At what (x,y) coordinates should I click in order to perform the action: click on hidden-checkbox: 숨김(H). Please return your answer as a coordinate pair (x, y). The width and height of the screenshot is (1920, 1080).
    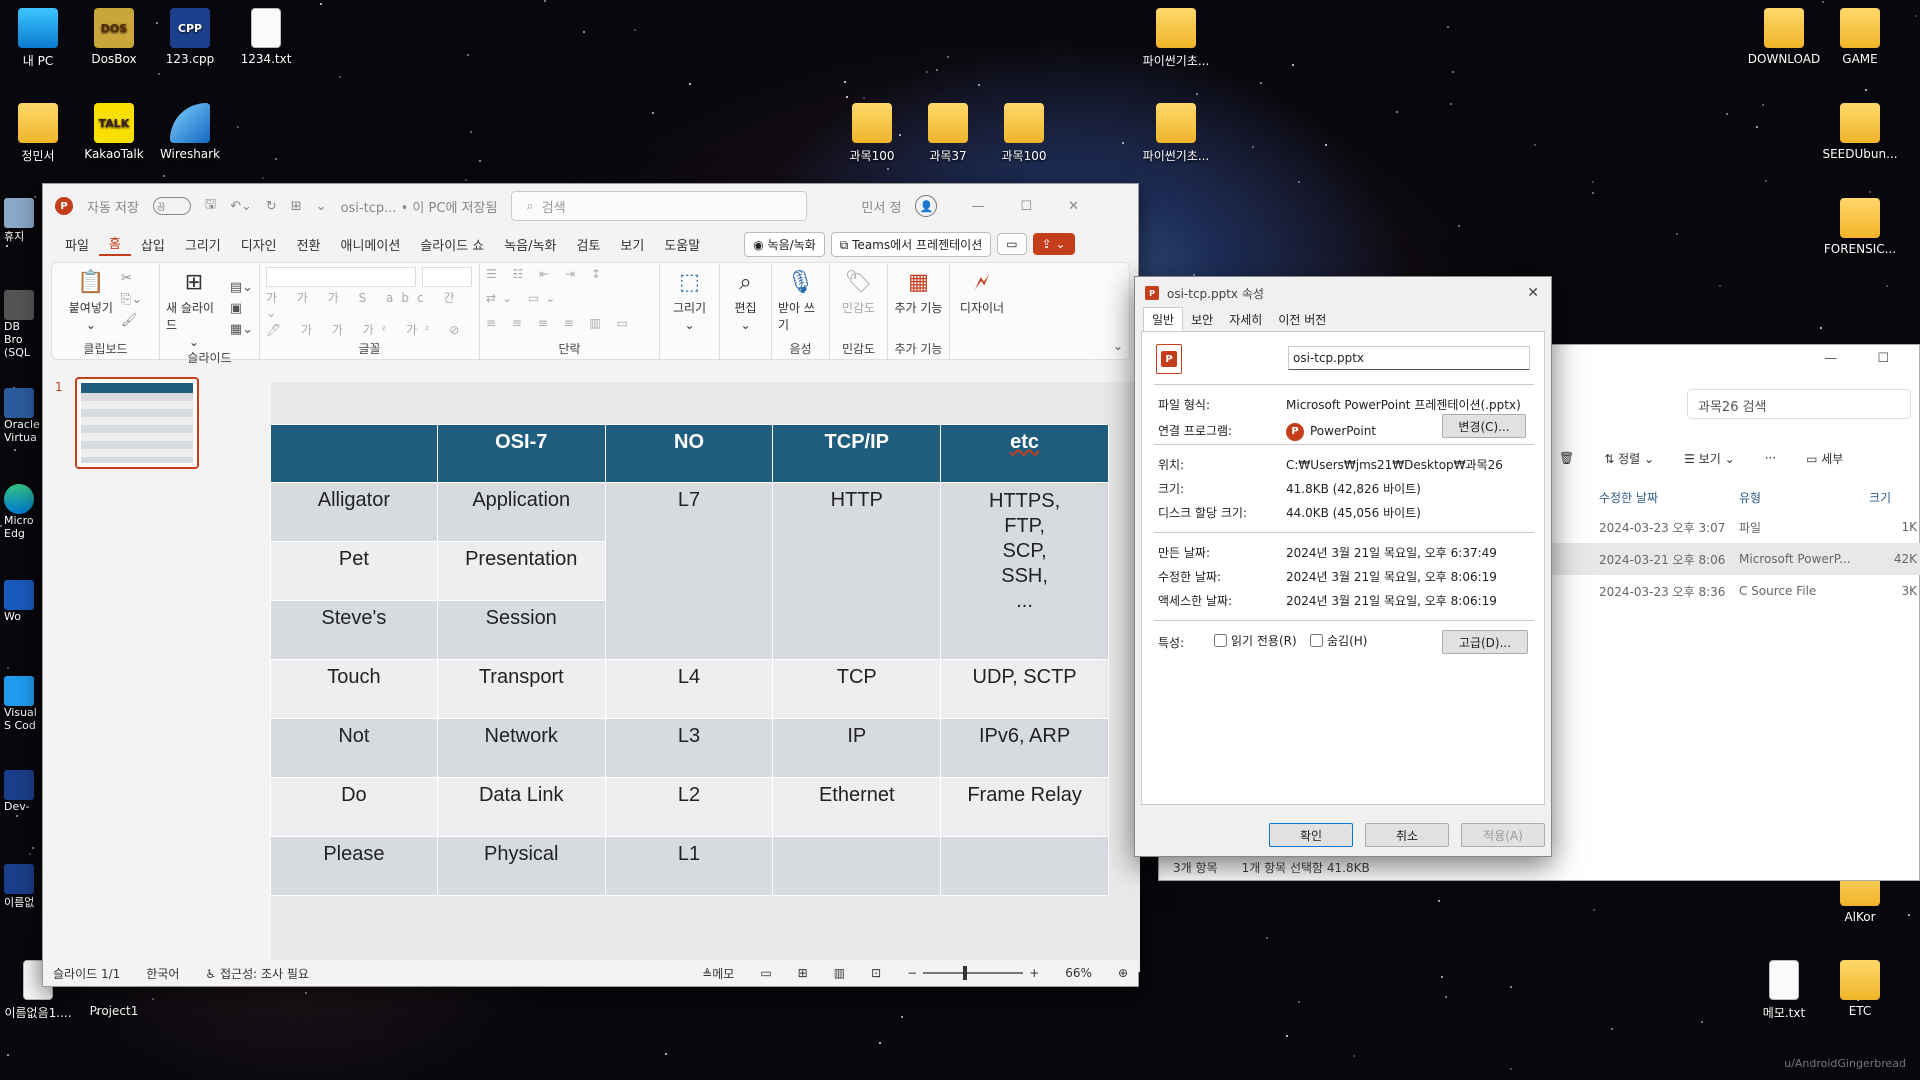
    Looking at the image, I should click on (1338, 640).